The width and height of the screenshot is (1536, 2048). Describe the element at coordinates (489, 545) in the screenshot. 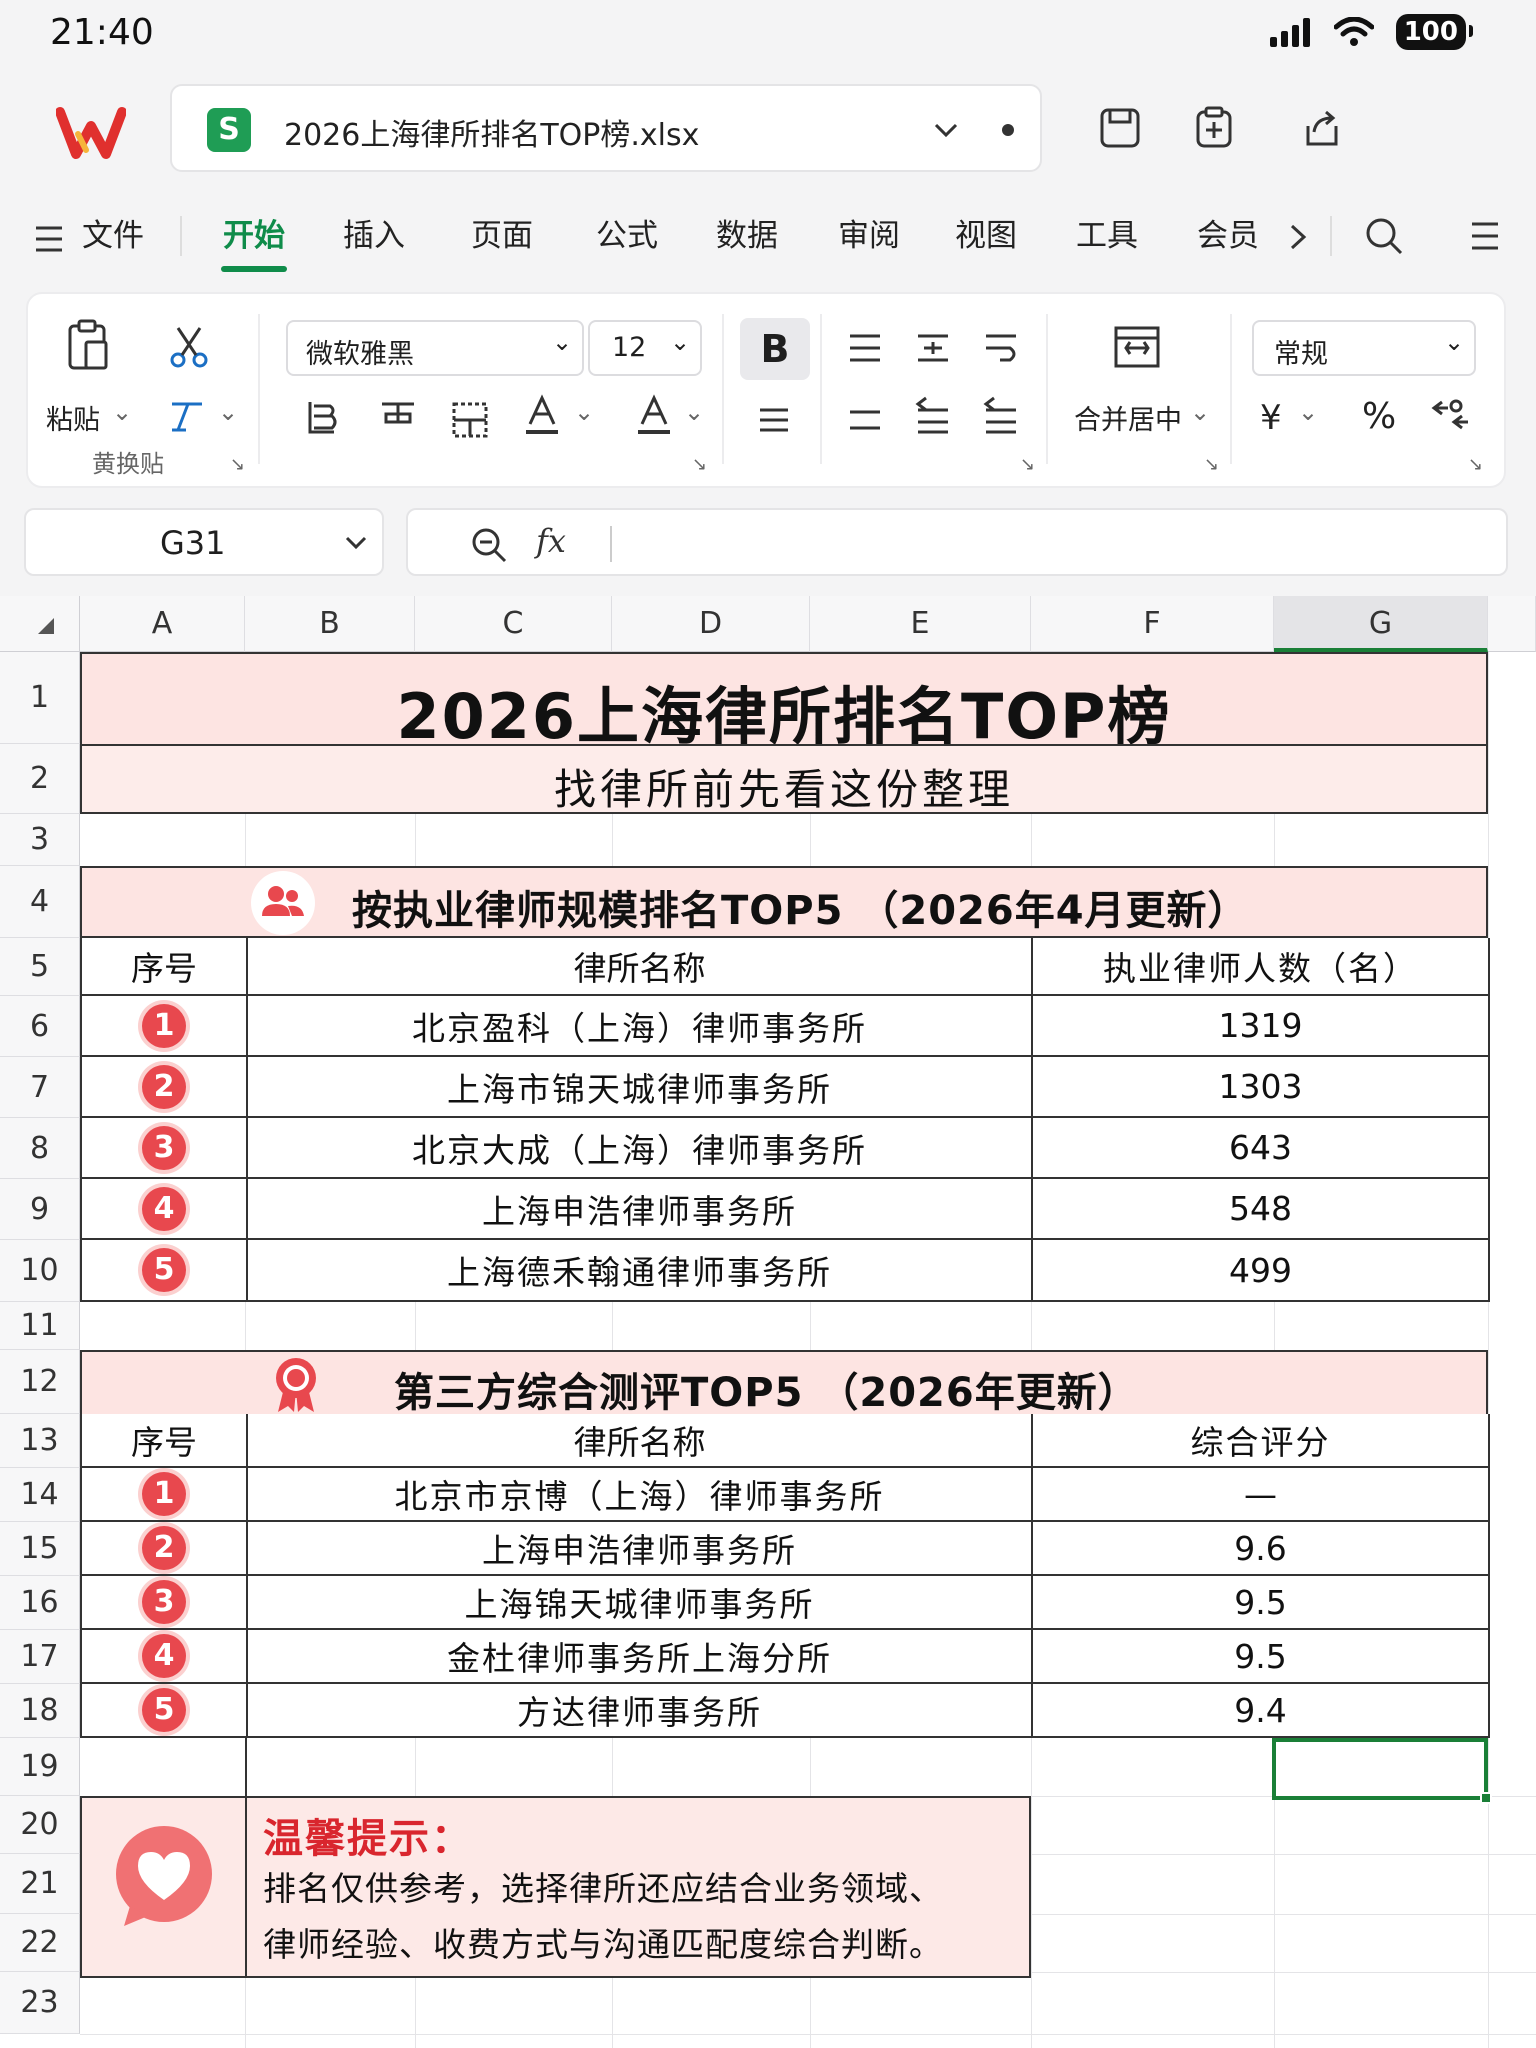

I see `zoom-out-icon` at that location.